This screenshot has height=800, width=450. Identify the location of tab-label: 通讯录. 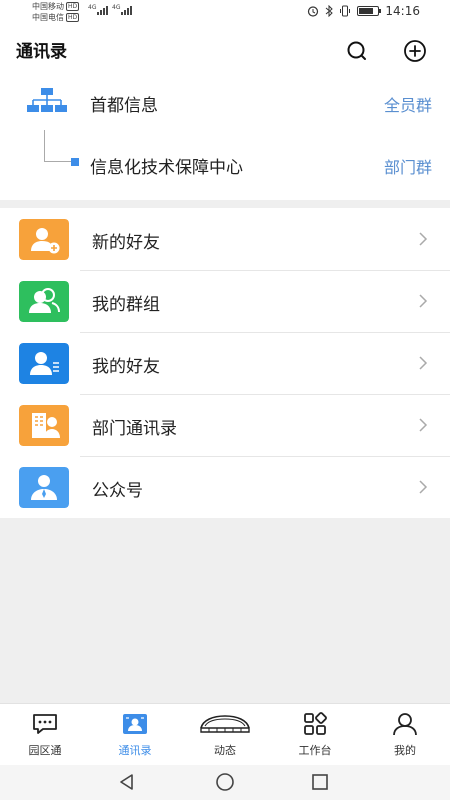
(135, 750).